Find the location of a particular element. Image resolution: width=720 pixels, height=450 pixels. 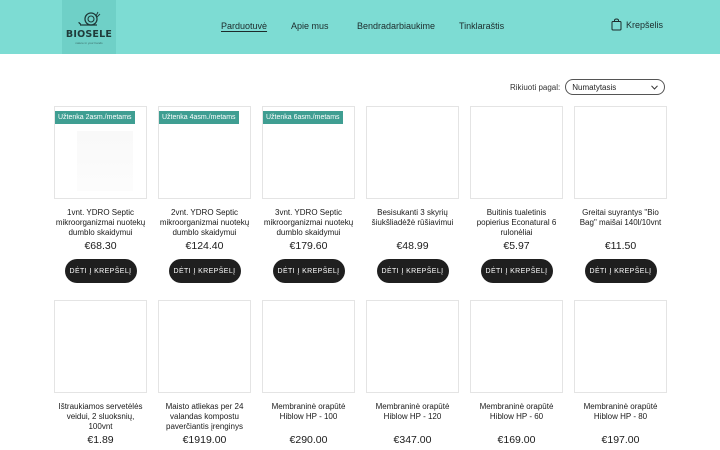

product-badge: Užtenka 4asm./metams is located at coordinates (199, 117).